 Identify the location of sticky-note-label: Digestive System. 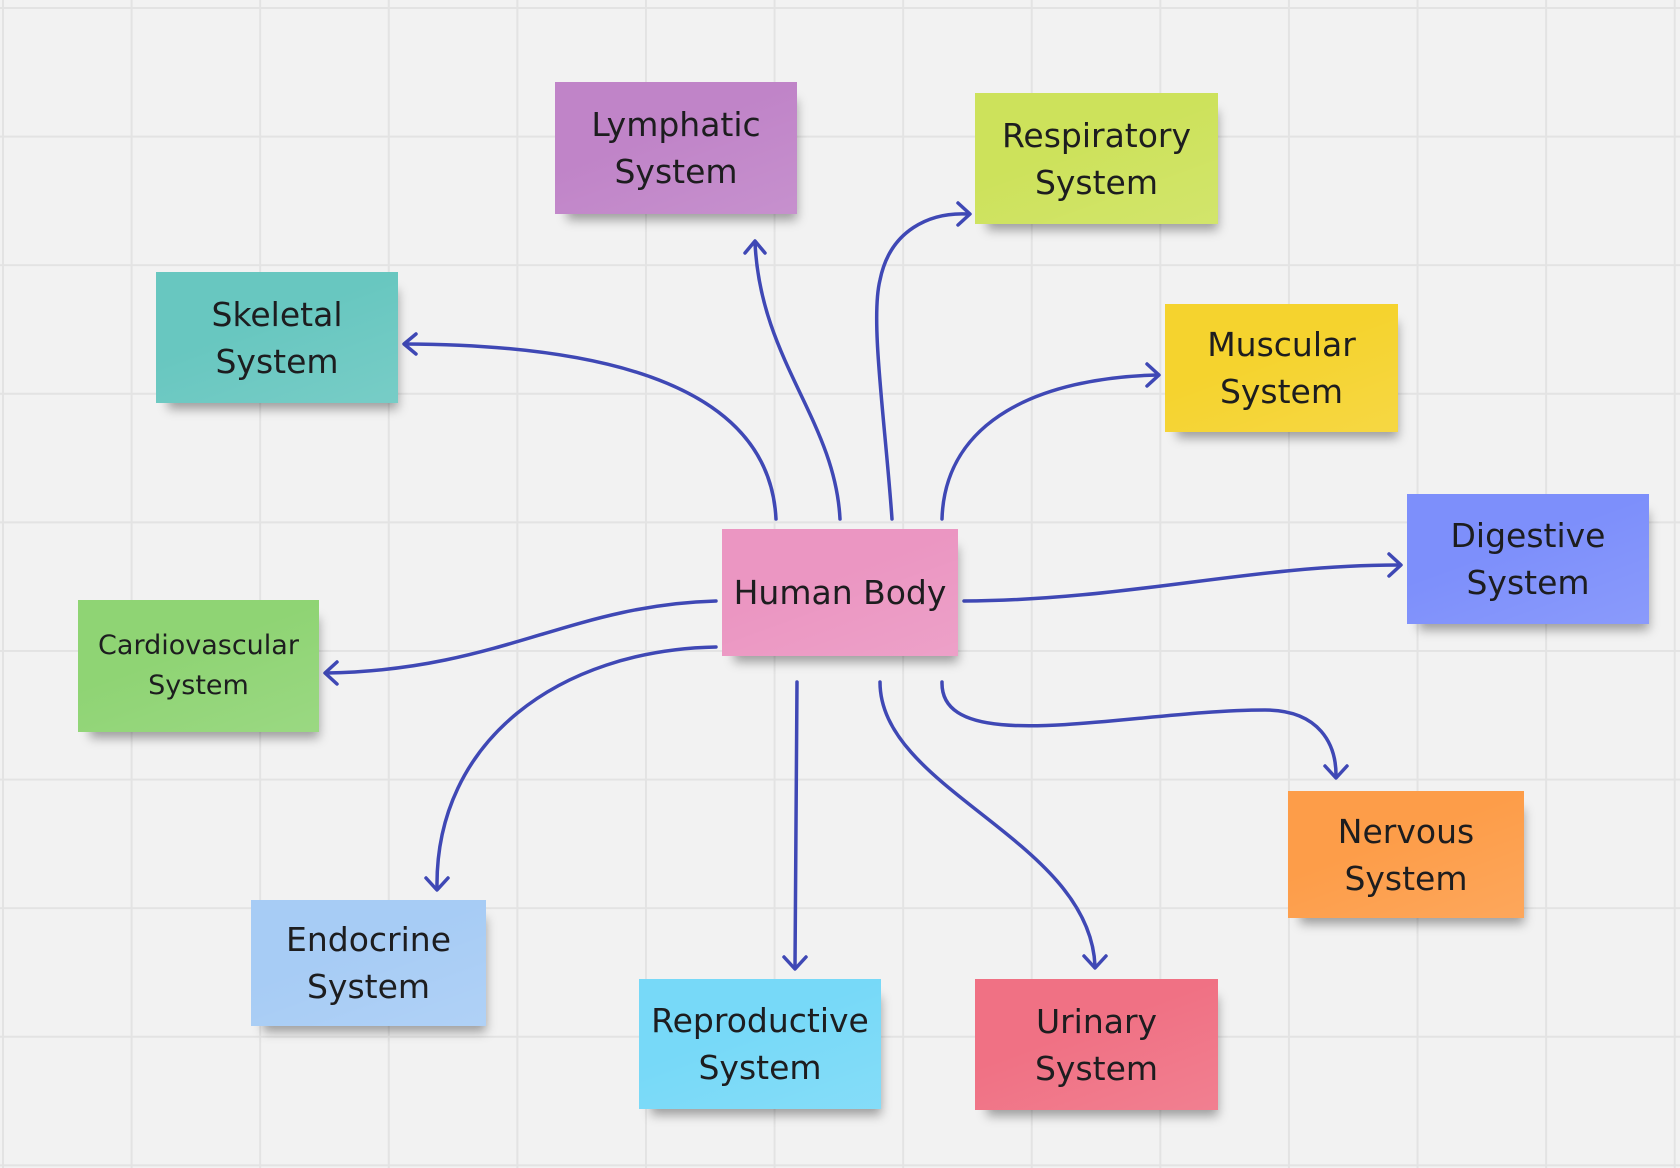
(1528, 559).